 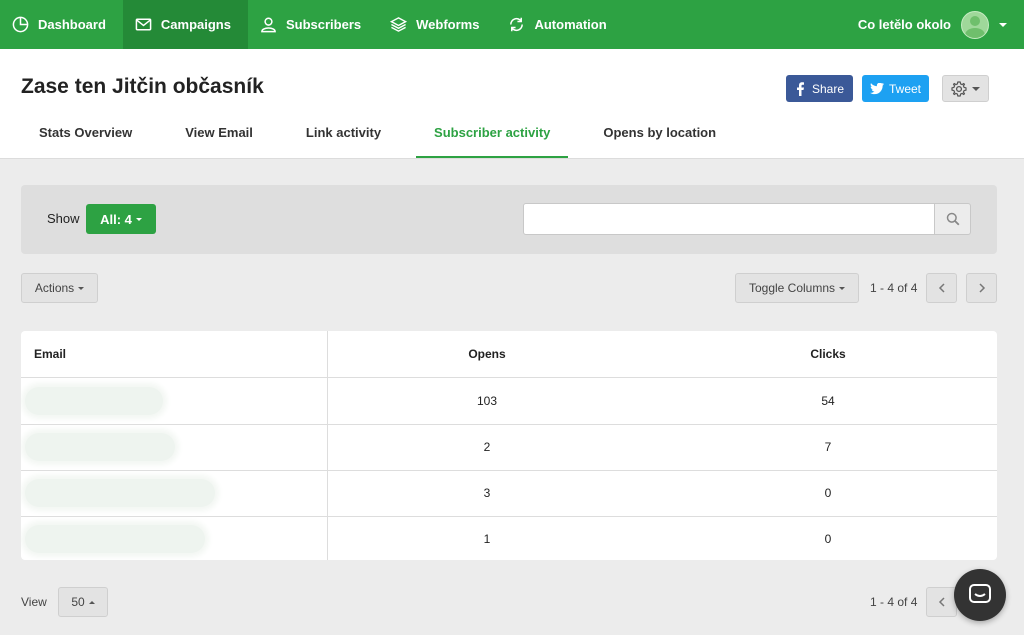 I want to click on opens-cell: 3, so click(x=487, y=493).